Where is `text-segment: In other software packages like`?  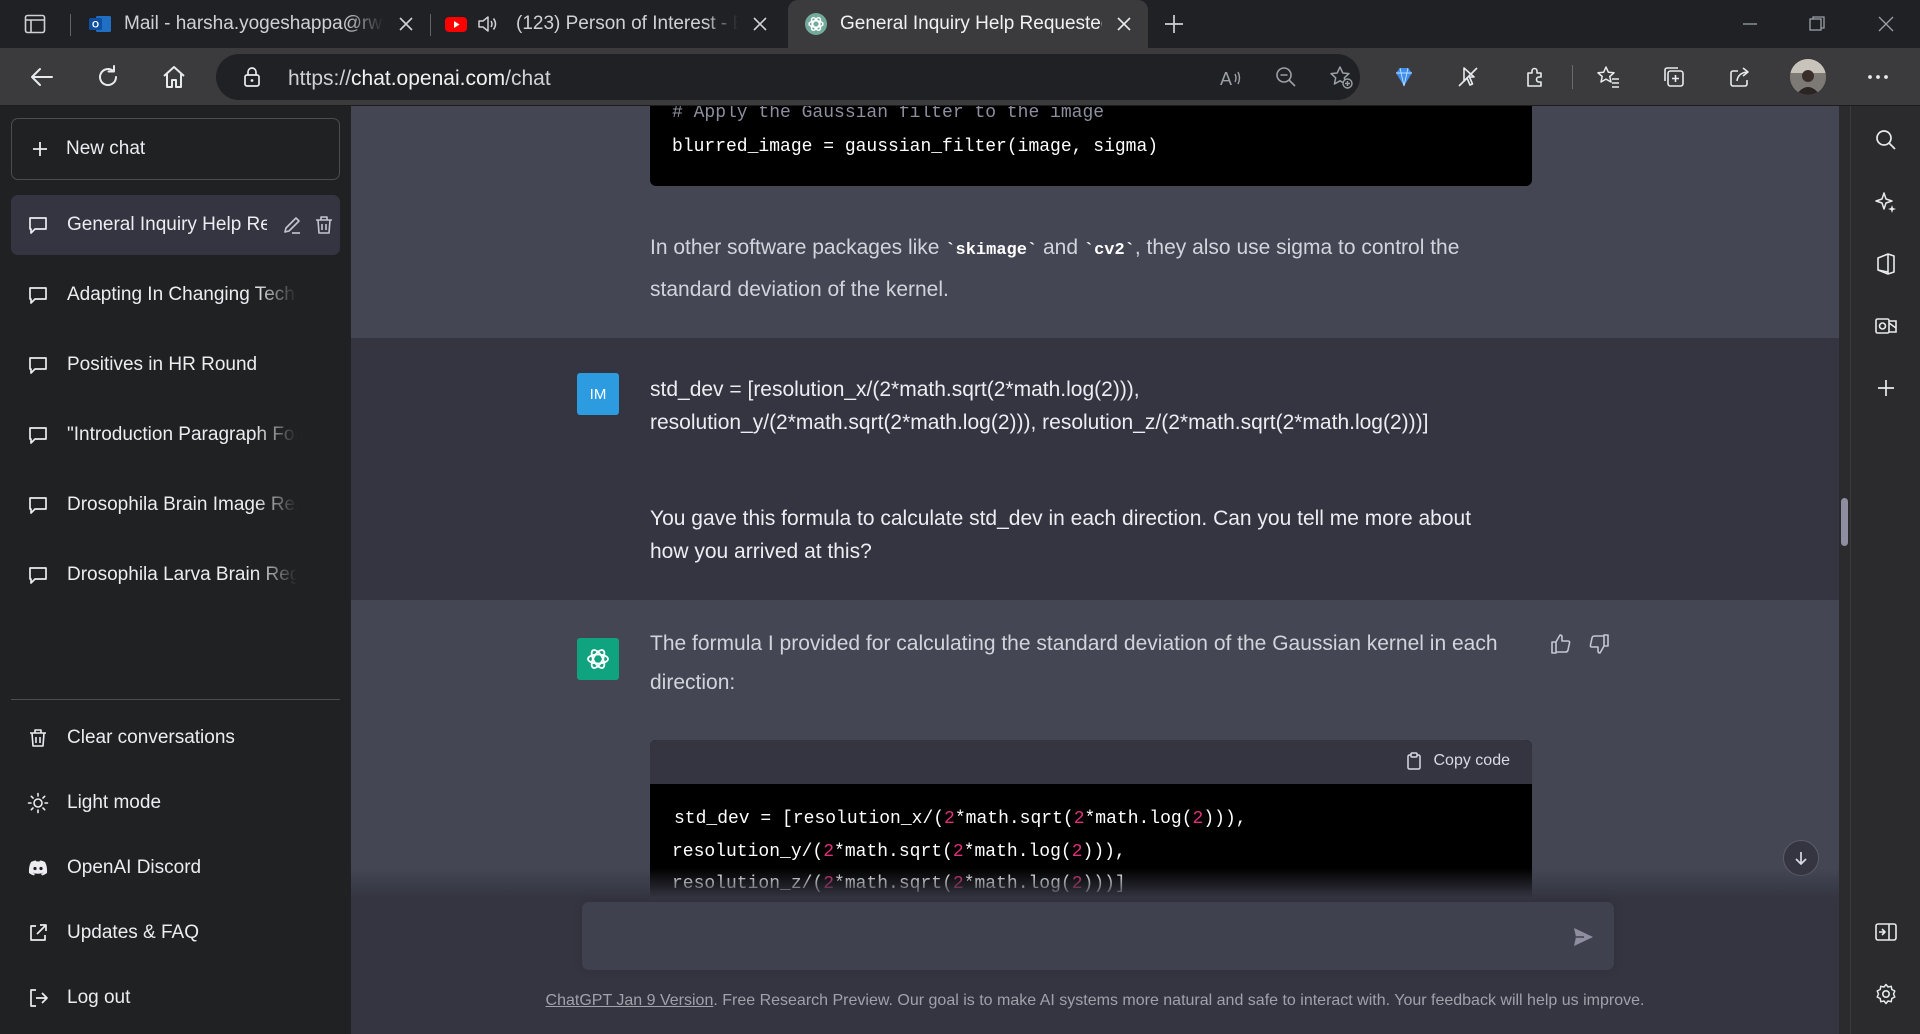 text-segment: In other software packages like is located at coordinates (798, 247).